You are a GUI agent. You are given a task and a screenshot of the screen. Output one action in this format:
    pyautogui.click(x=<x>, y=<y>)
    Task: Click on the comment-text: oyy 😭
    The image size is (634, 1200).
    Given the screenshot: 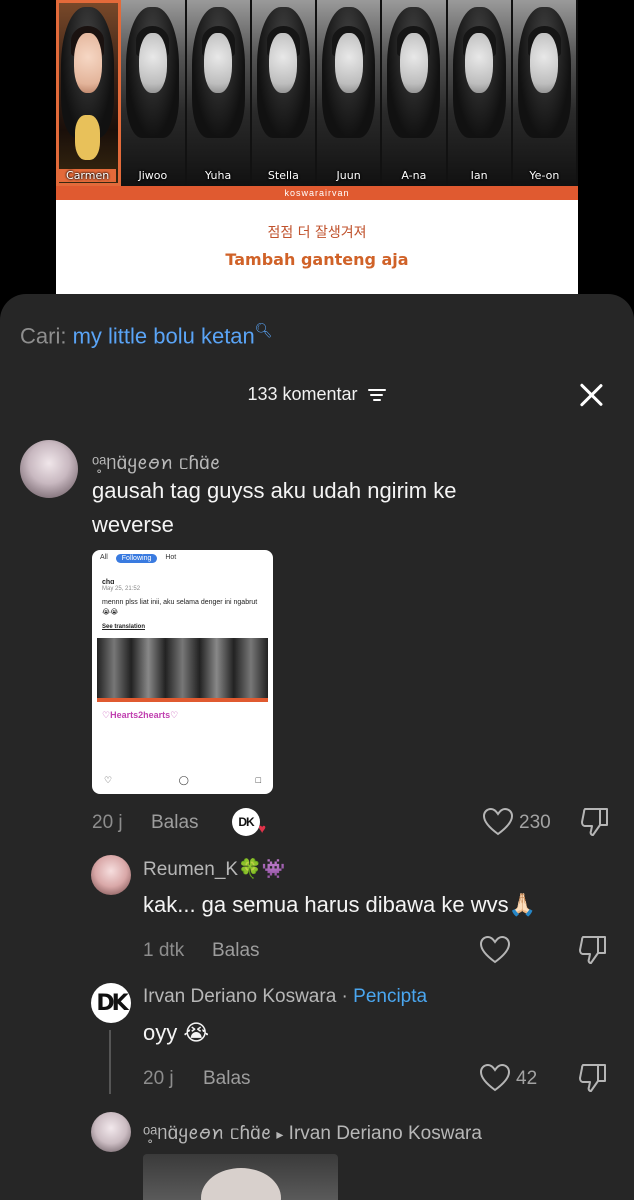 What is the action you would take?
    pyautogui.click(x=176, y=1032)
    